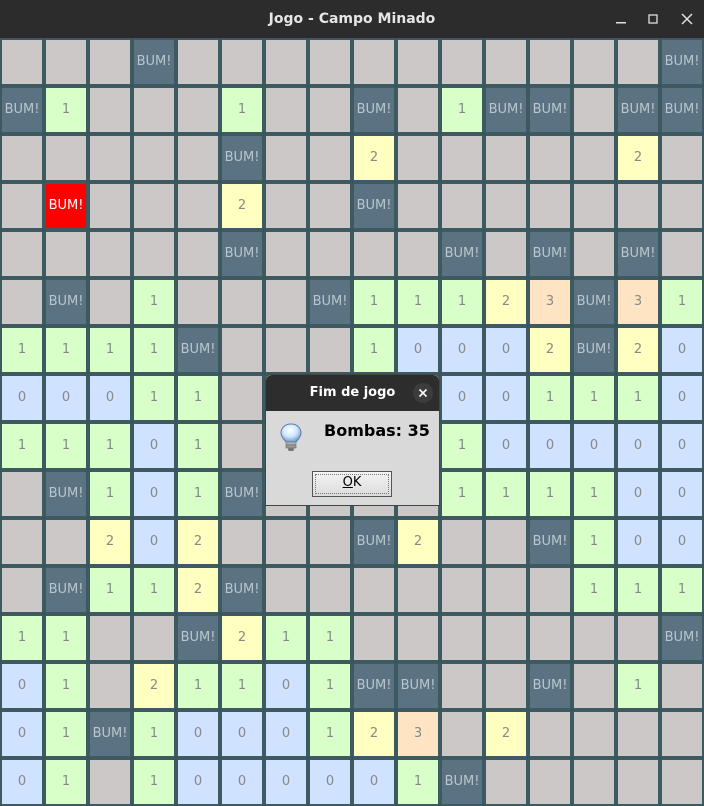 The width and height of the screenshot is (704, 806). I want to click on cell-number: 3, so click(550, 302).